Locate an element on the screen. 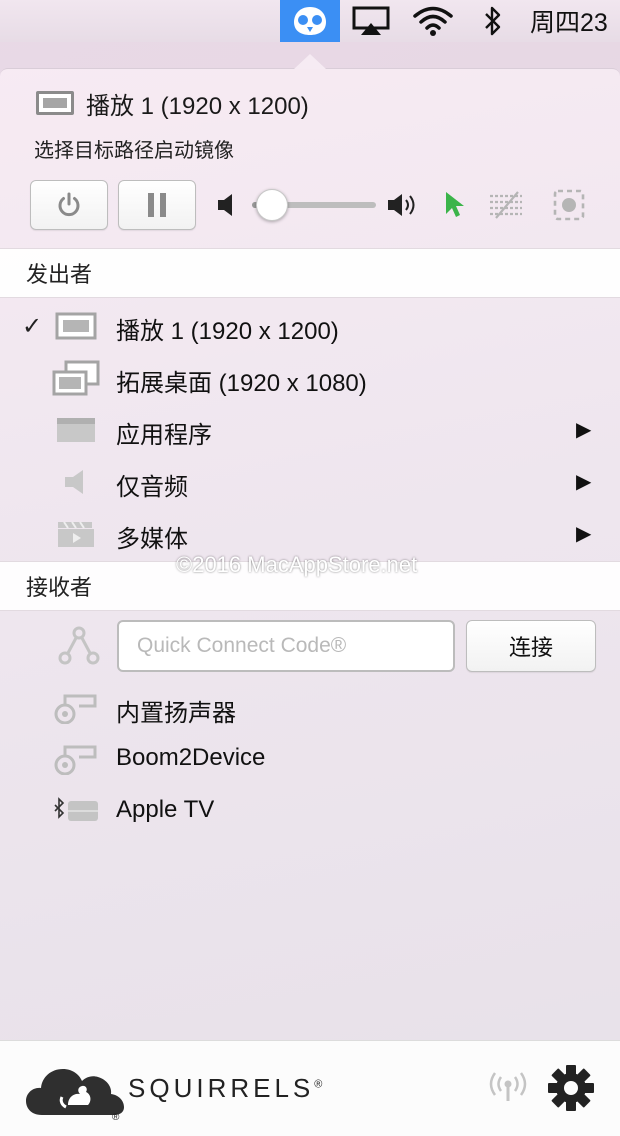  clapperboard-icon is located at coordinates (76, 534).